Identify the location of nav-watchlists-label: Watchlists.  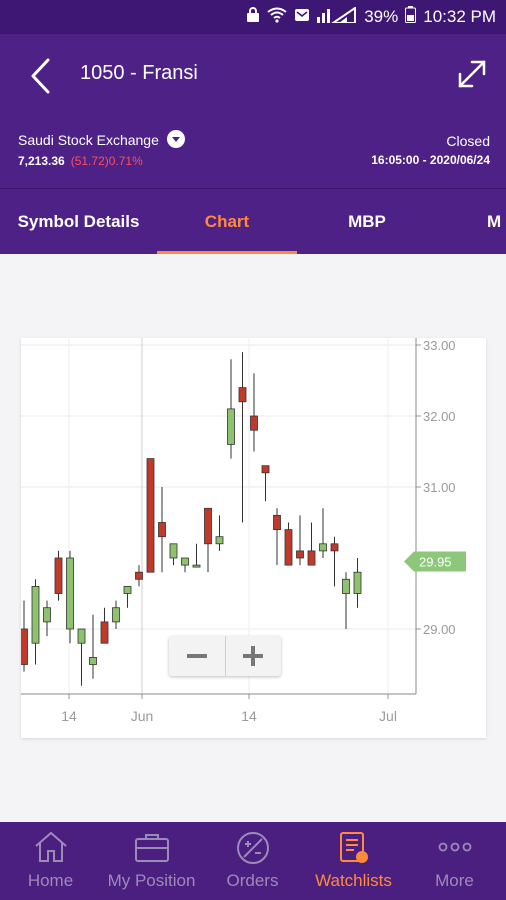
(353, 880).